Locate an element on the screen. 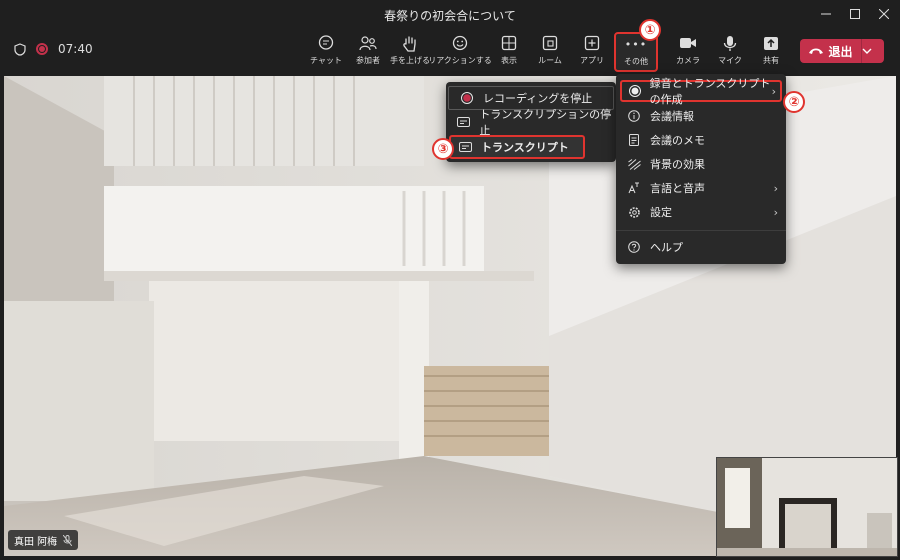 Image resolution: width=900 pixels, height=560 pixels. leave-main: 退出 is located at coordinates (830, 51).